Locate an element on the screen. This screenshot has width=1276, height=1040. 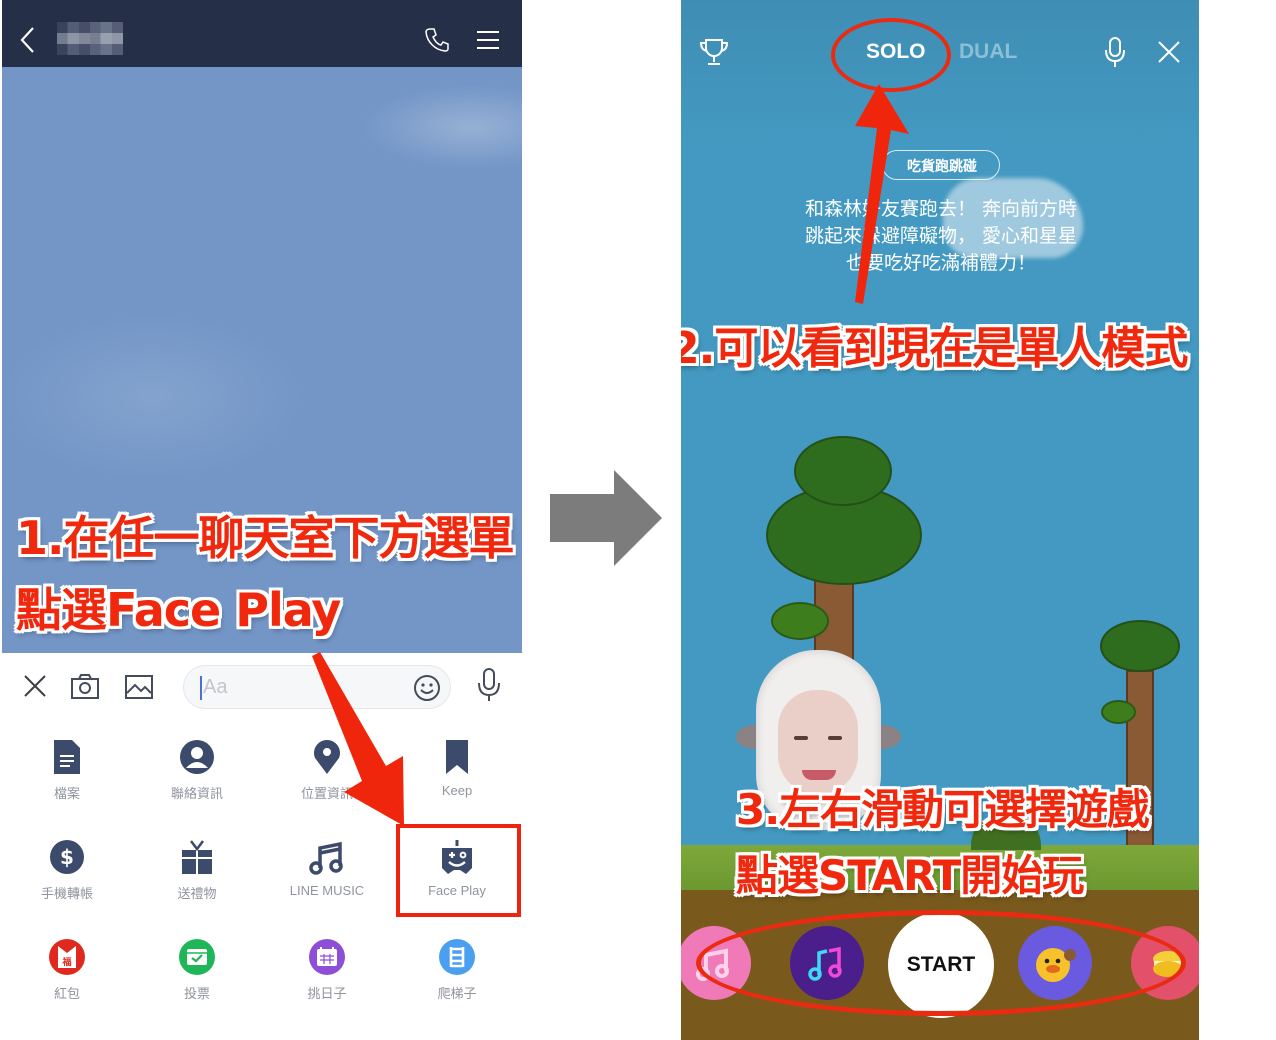
trophy-icon is located at coordinates (714, 52).